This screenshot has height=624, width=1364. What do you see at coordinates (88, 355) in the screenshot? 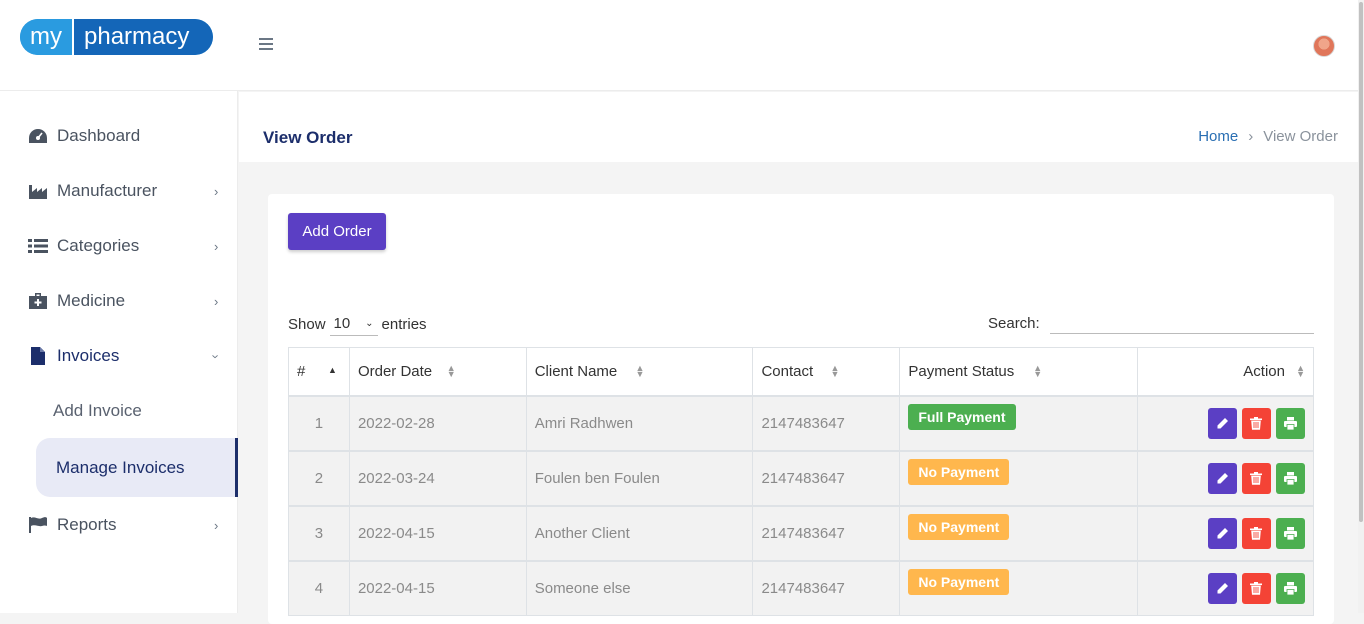
I see `sidebar-item-label: Invoices` at bounding box center [88, 355].